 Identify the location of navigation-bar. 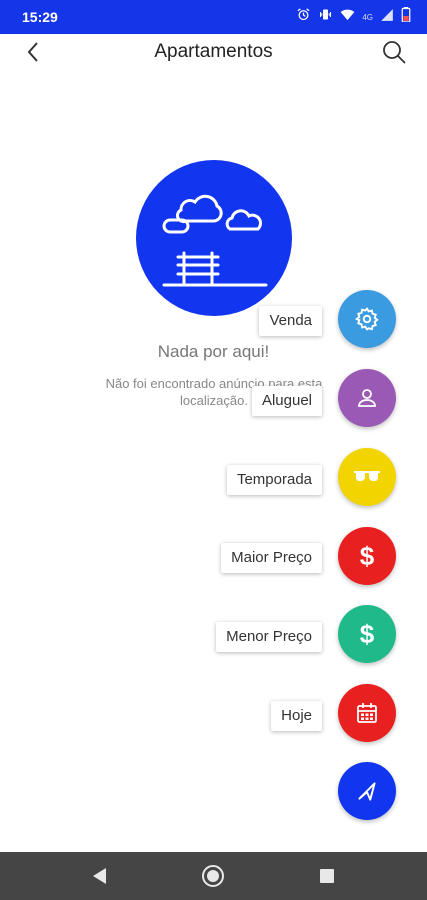
(213, 876).